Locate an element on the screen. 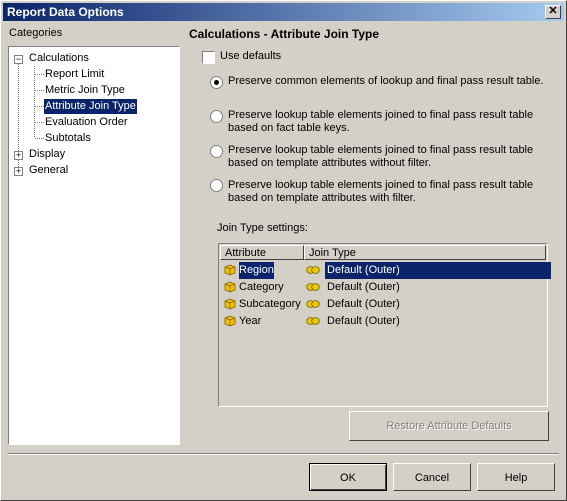  separator is located at coordinates (283, 454).